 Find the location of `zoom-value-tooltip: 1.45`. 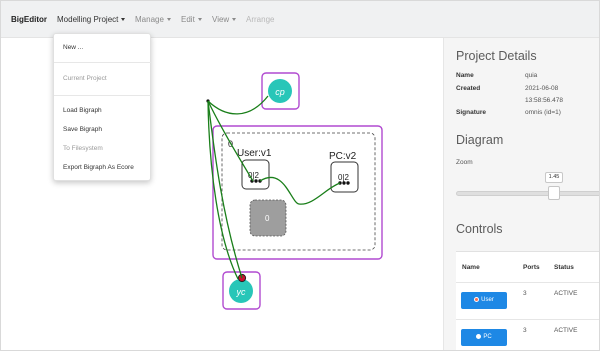

zoom-value-tooltip: 1.45 is located at coordinates (554, 177).